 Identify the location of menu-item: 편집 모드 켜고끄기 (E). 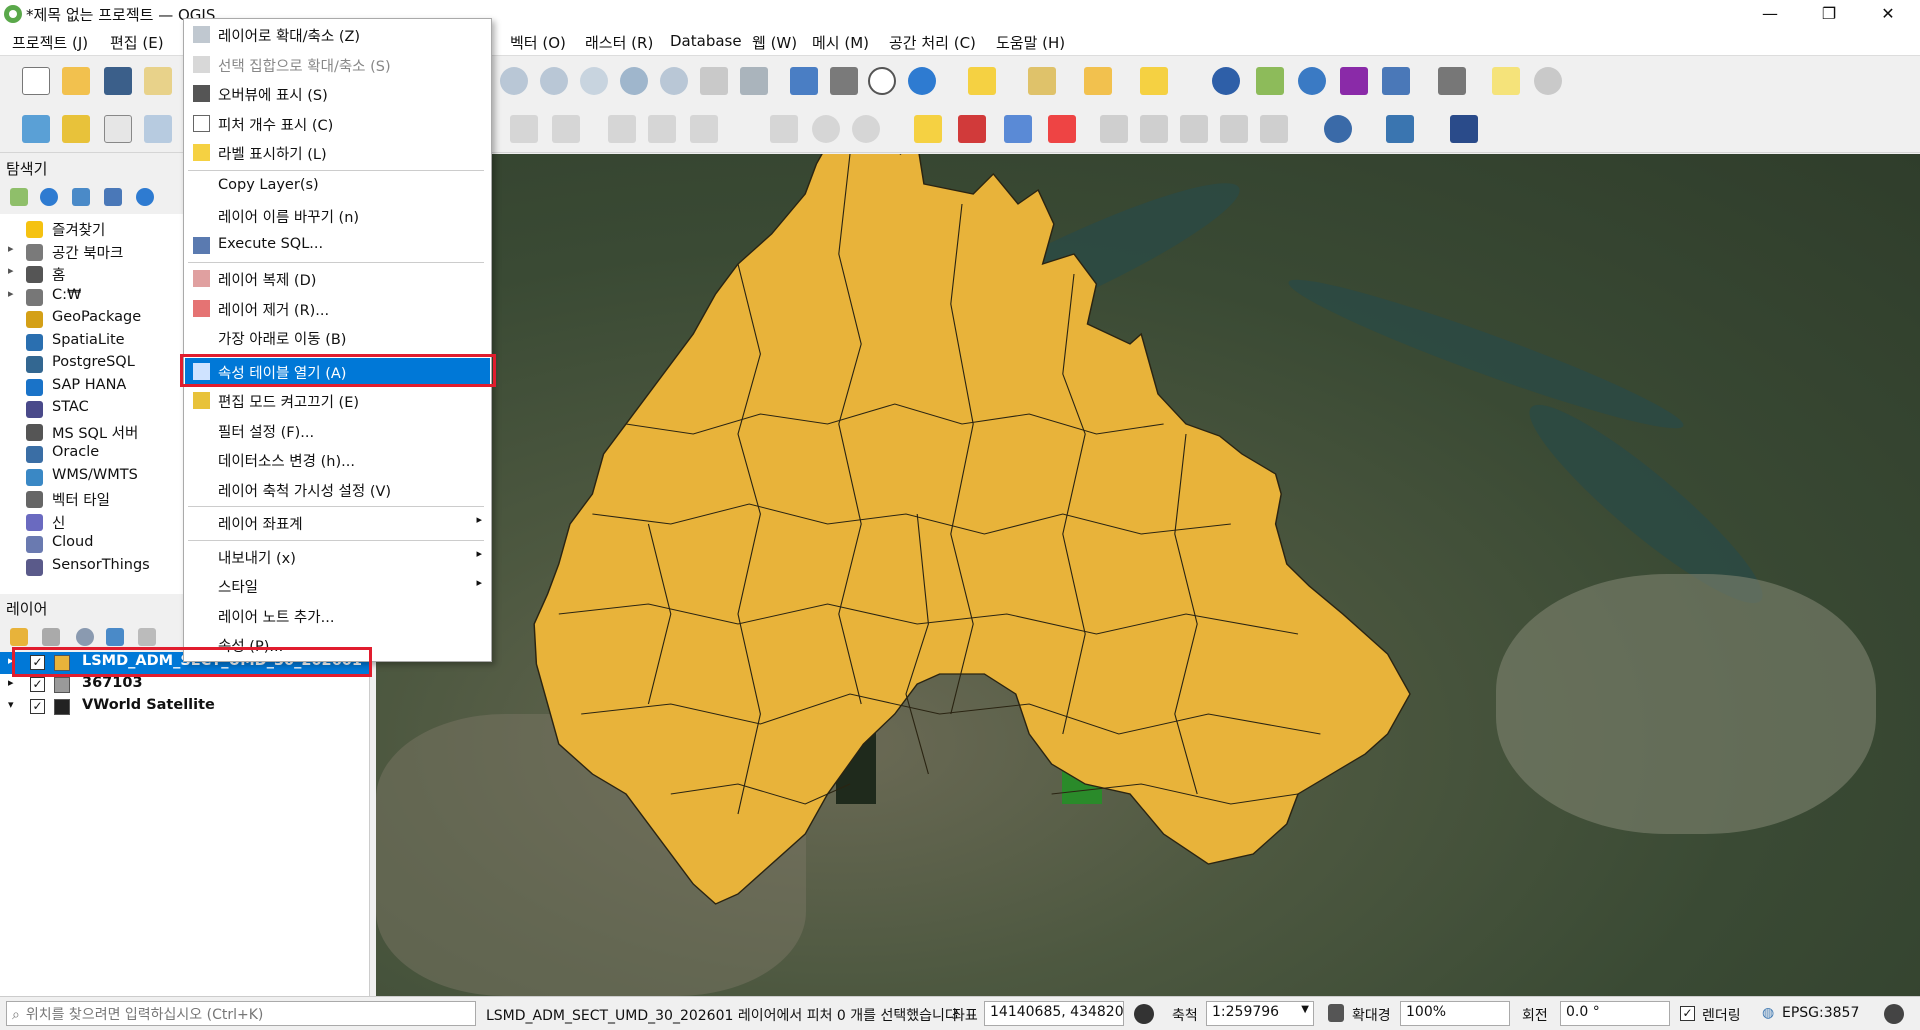
(337, 401).